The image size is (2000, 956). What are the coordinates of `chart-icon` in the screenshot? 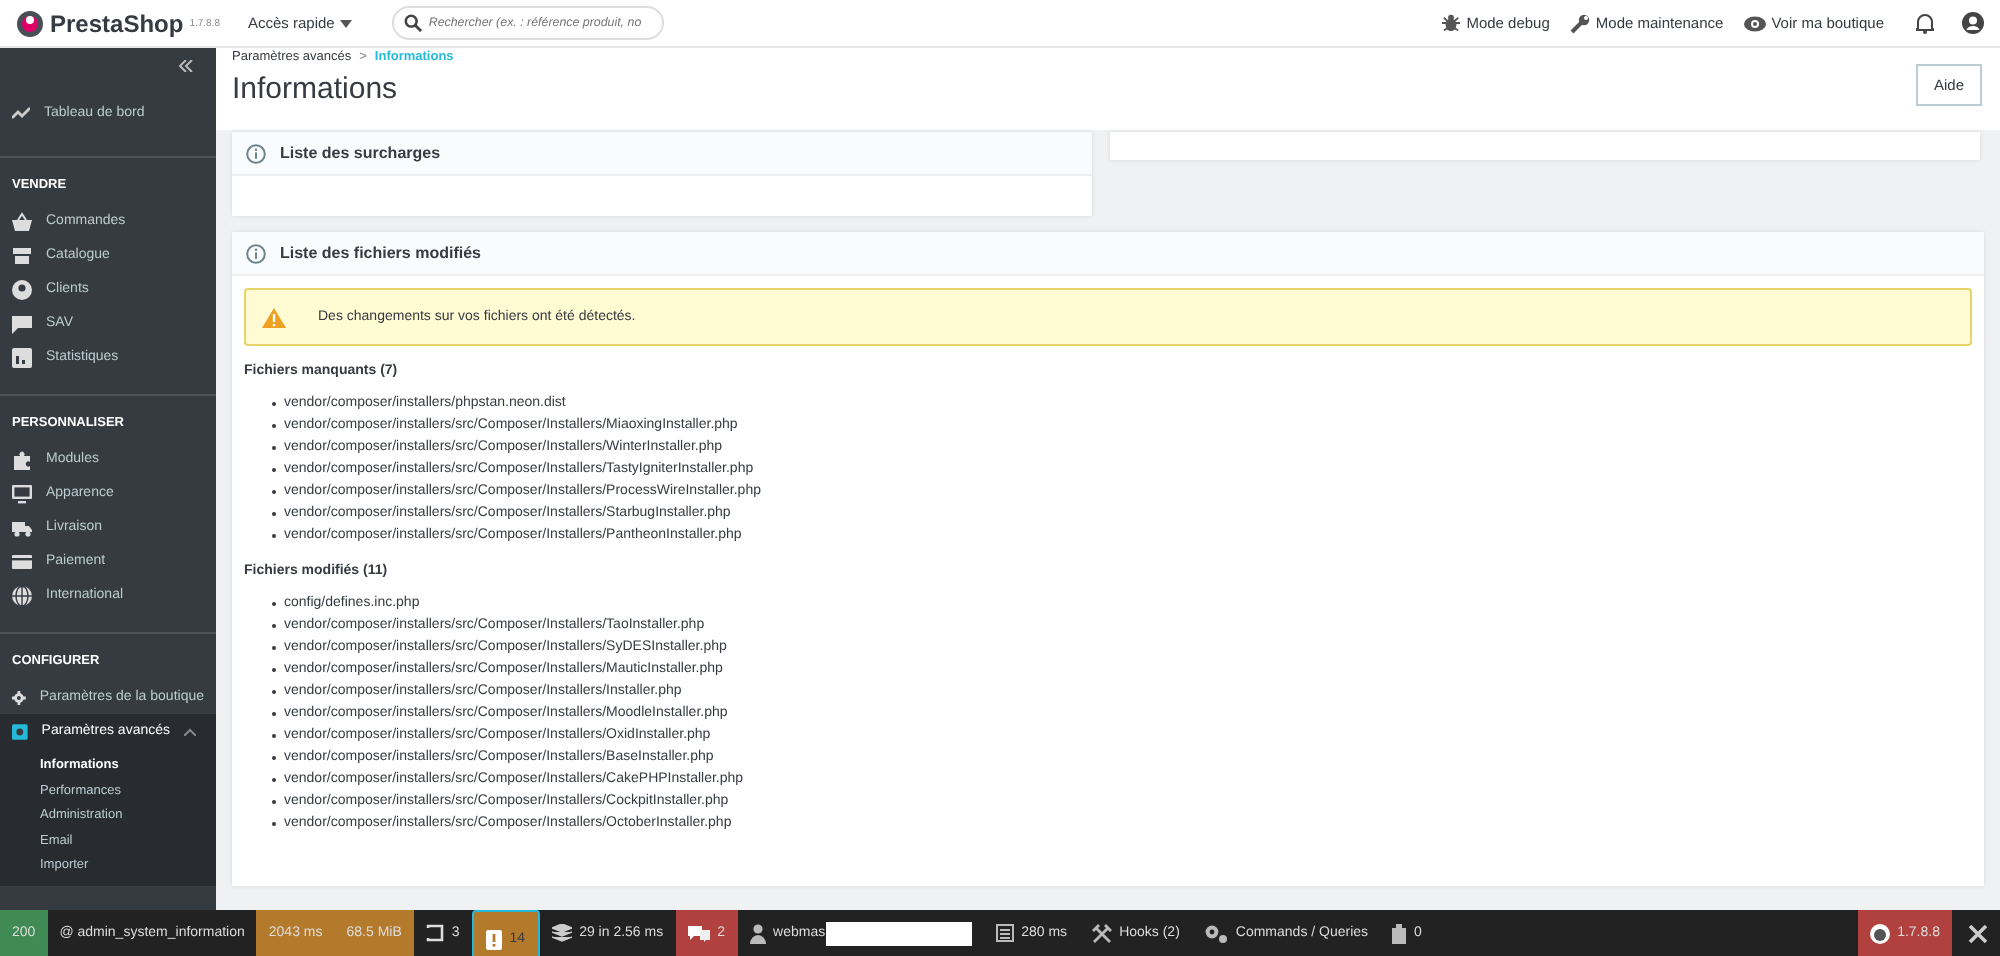 It's located at (22, 357).